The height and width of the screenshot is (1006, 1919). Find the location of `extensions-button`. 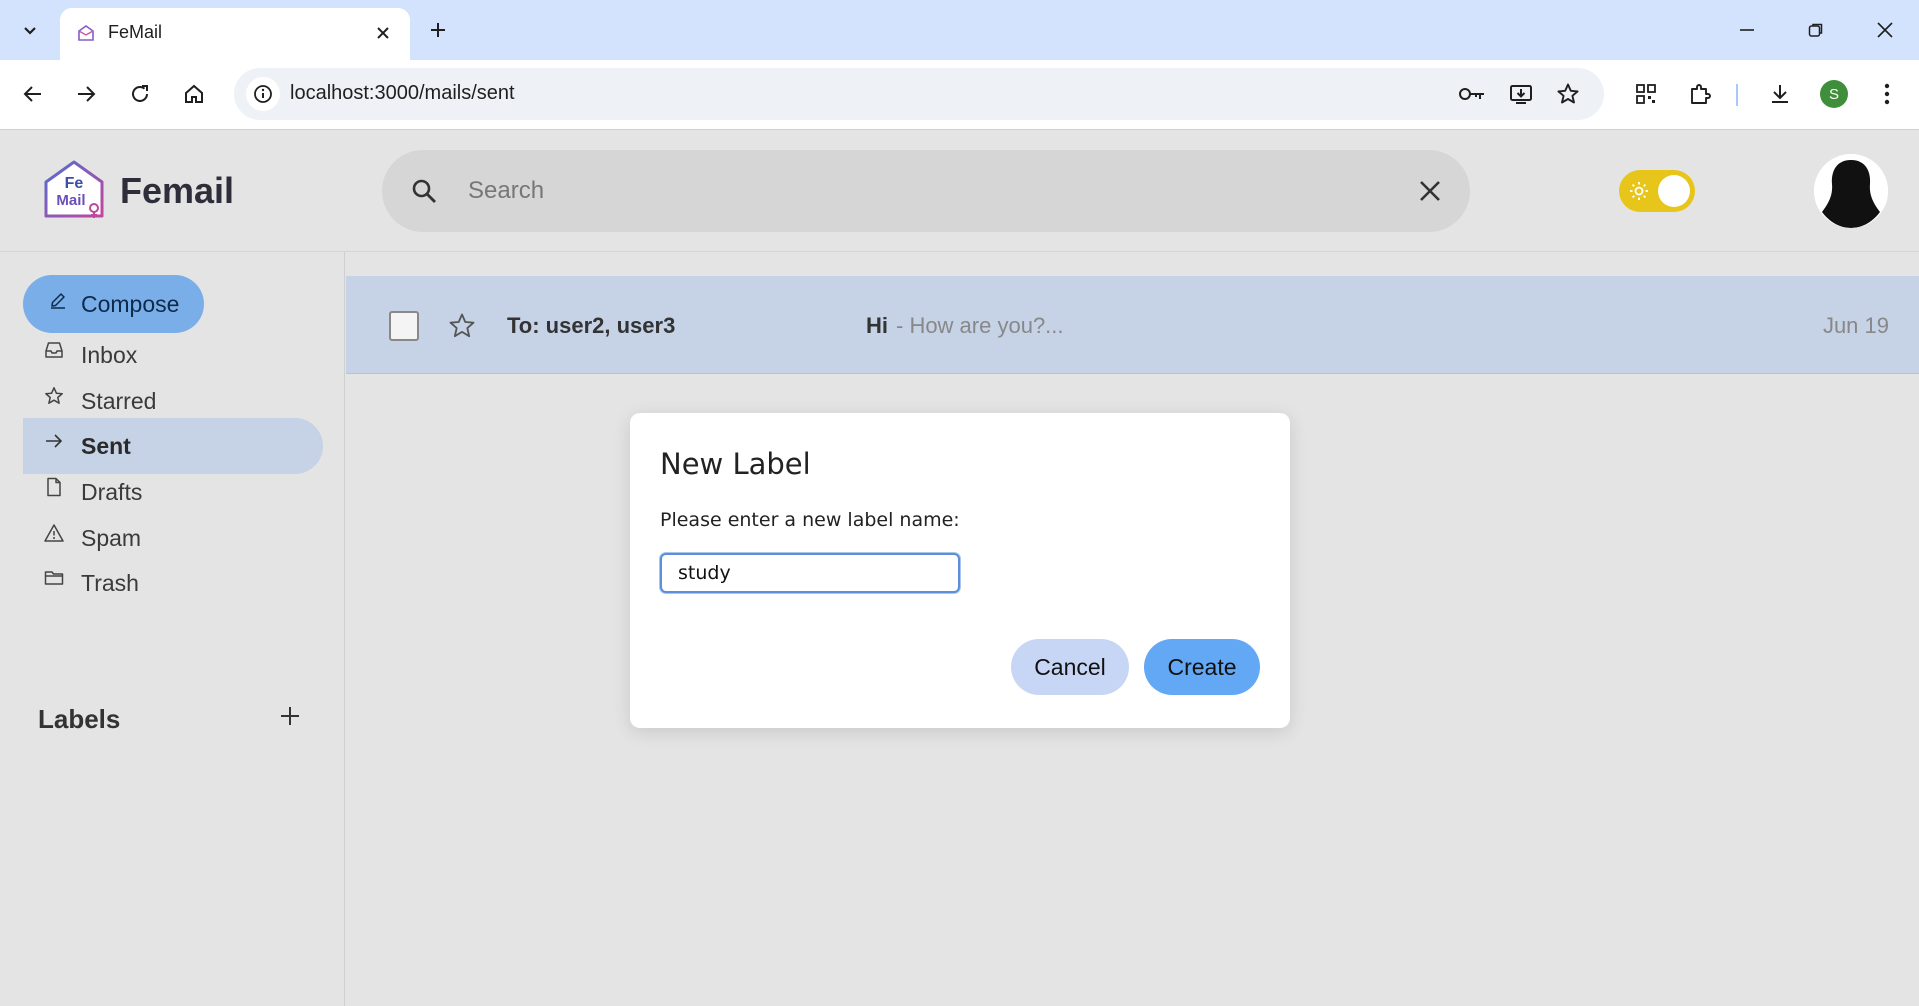

extensions-button is located at coordinates (1700, 94).